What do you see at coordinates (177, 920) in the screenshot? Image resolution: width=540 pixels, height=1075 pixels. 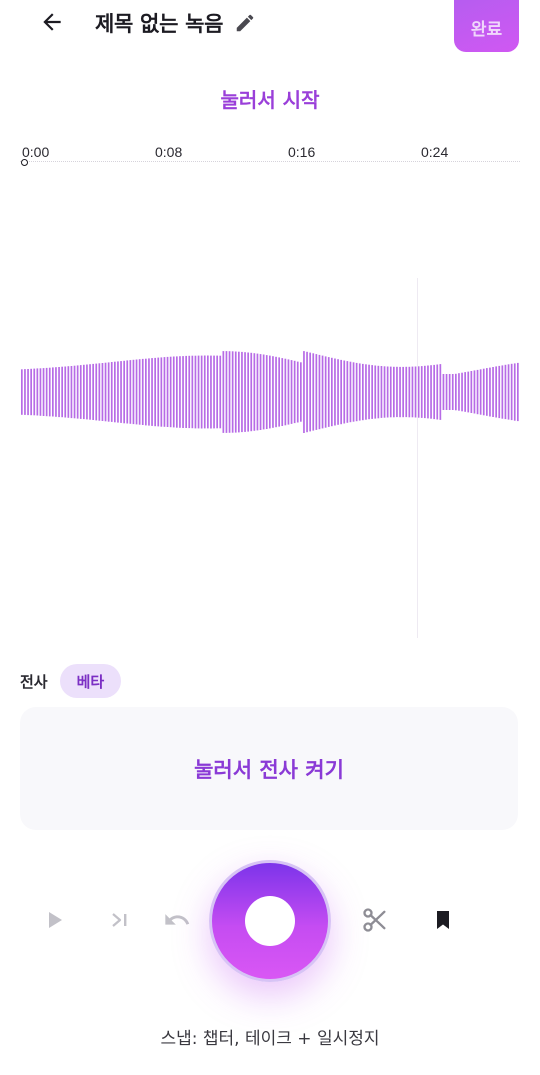 I see `undo-button` at bounding box center [177, 920].